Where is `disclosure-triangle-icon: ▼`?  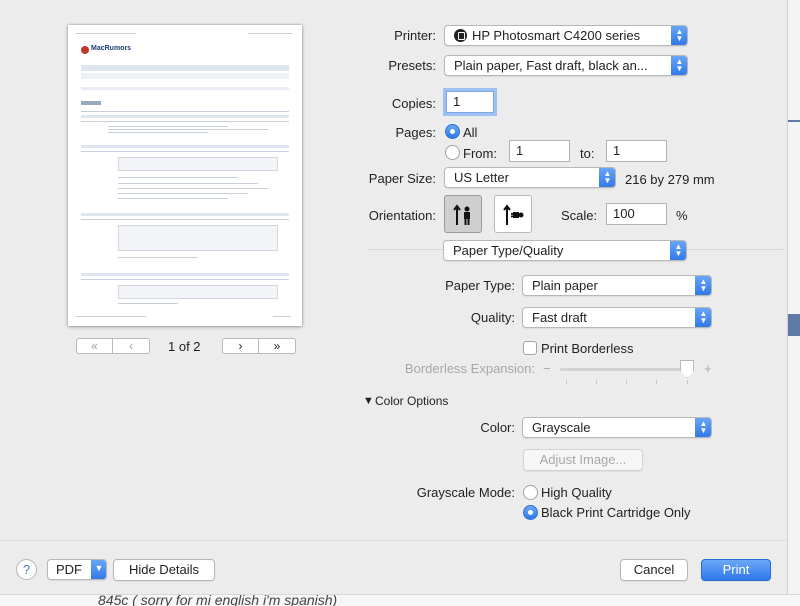 disclosure-triangle-icon: ▼ is located at coordinates (368, 401).